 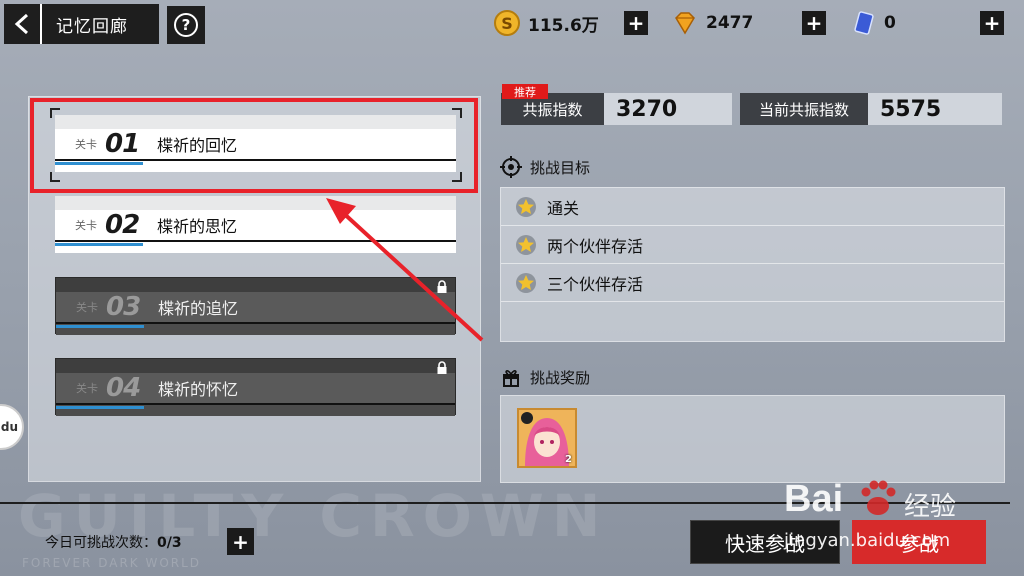 What do you see at coordinates (505, 503) in the screenshot?
I see `divider` at bounding box center [505, 503].